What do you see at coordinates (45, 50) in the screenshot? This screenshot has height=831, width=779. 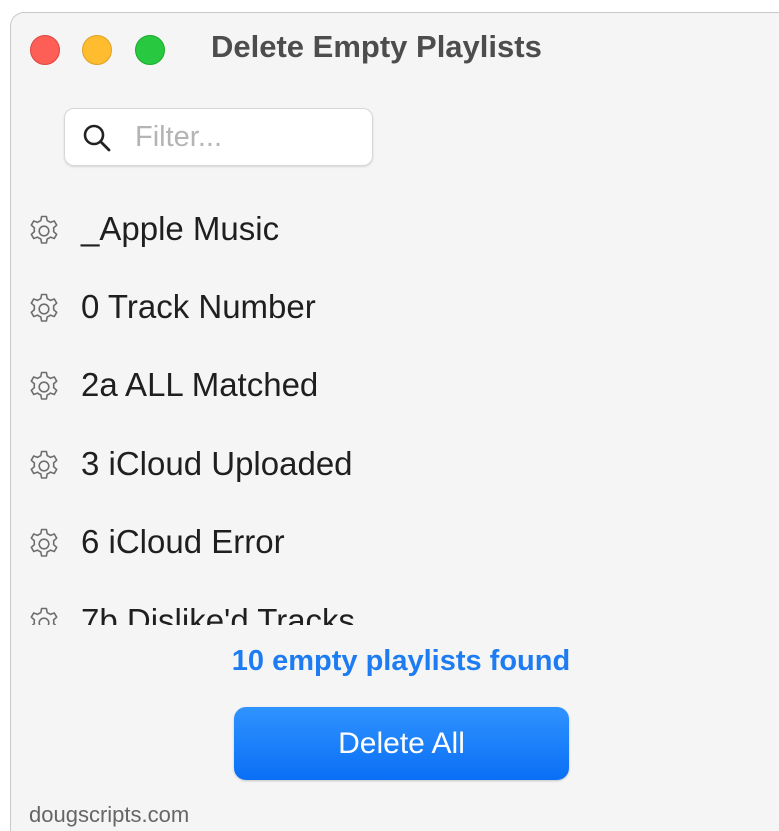 I see `close-window-button` at bounding box center [45, 50].